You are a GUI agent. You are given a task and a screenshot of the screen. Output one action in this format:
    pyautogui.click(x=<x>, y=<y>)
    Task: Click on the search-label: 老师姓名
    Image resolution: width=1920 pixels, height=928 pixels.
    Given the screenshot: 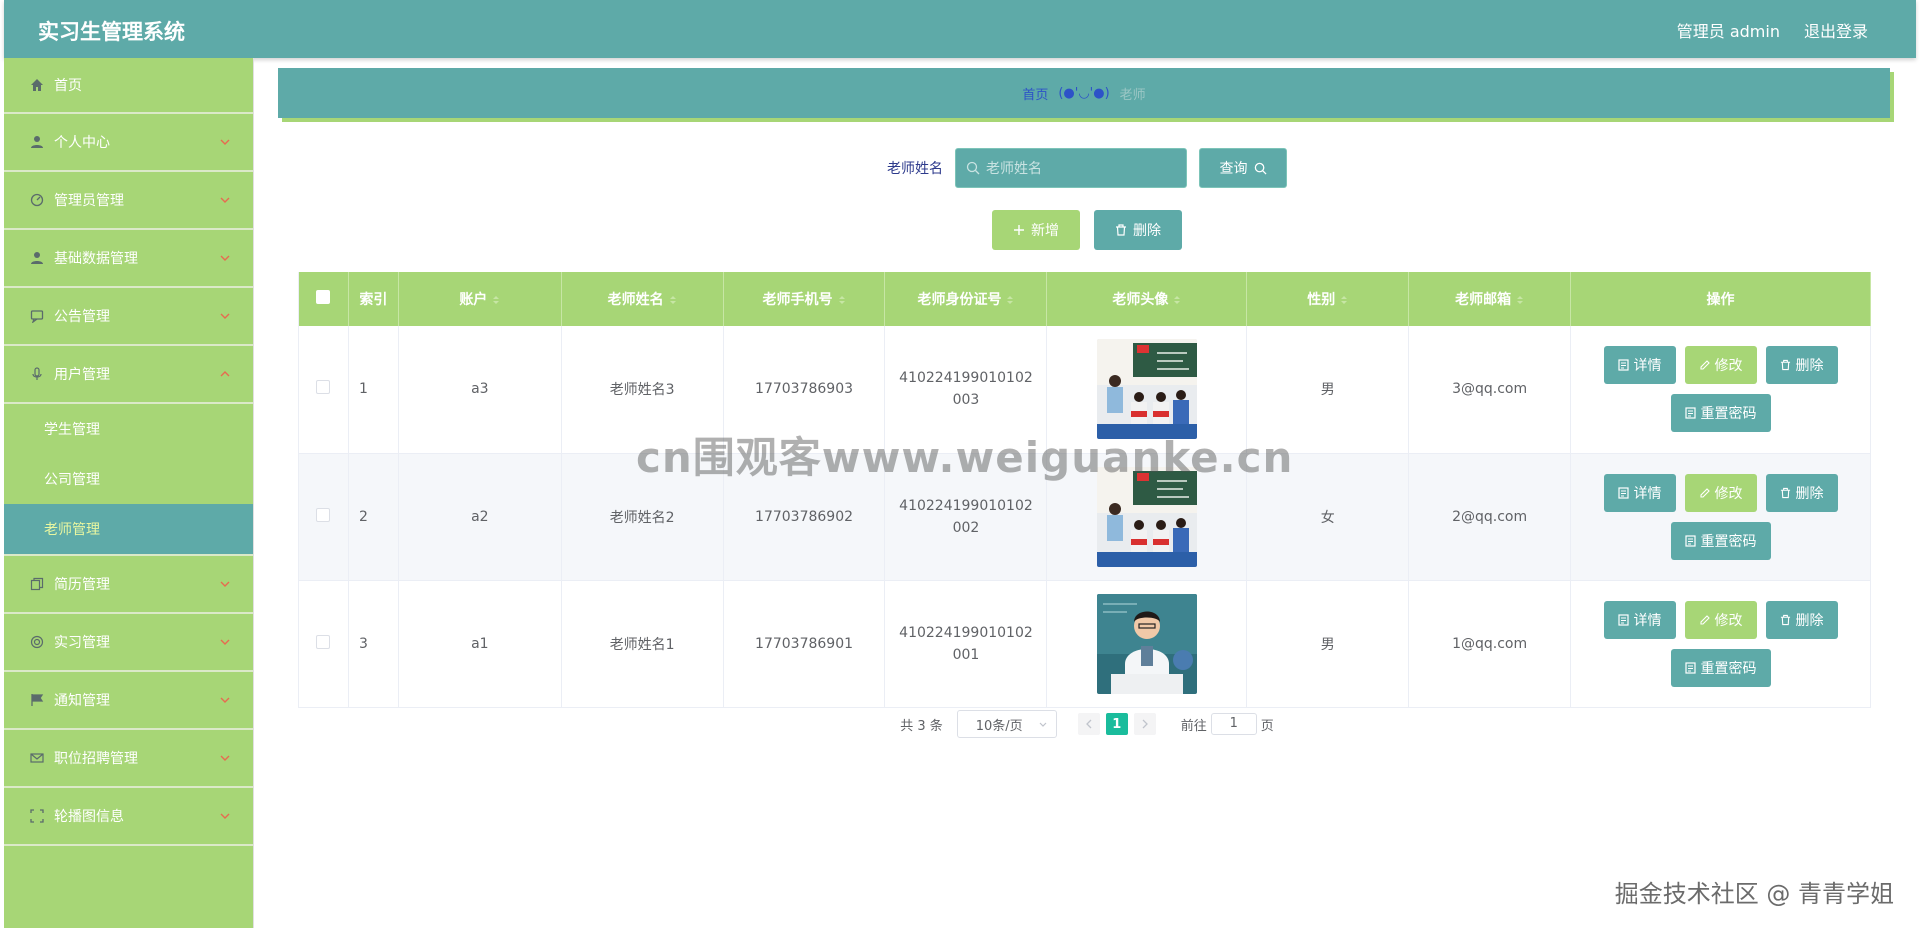 What is the action you would take?
    pyautogui.click(x=915, y=169)
    